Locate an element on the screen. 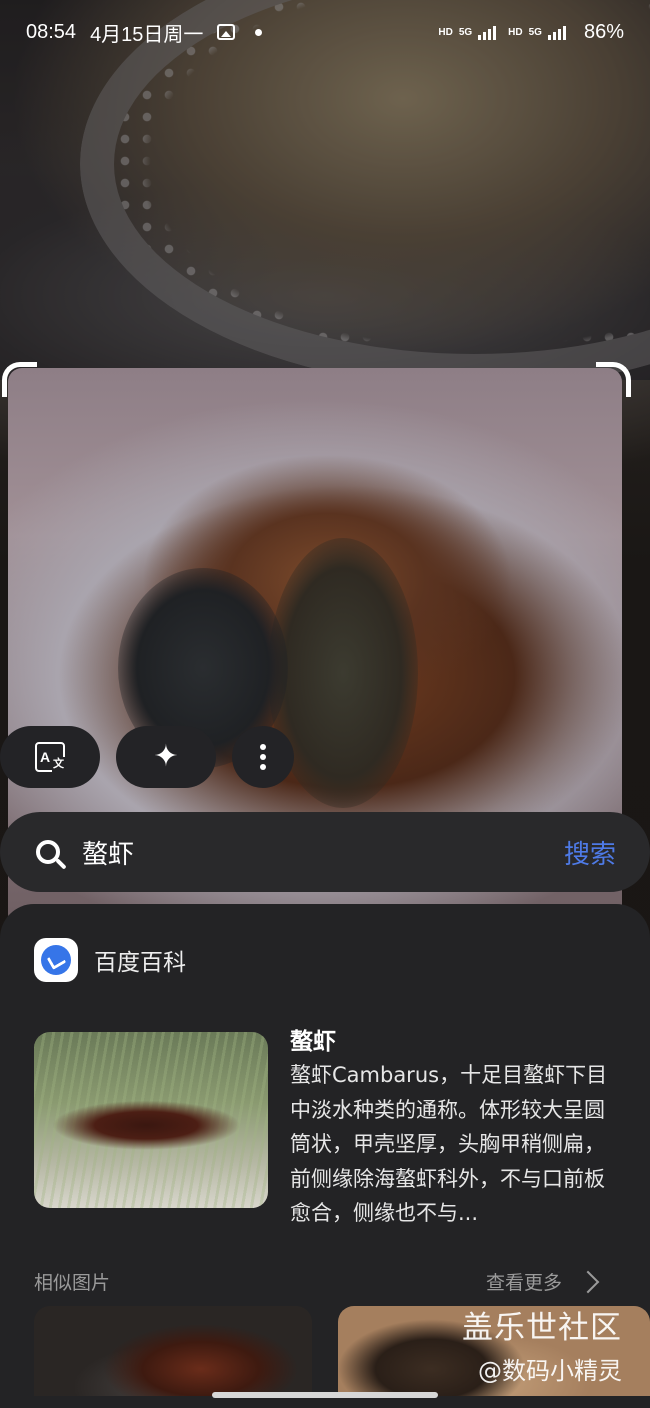 Image resolution: width=650 pixels, height=1408 pixels. search-bar: 螯虾 搜索 is located at coordinates (325, 852).